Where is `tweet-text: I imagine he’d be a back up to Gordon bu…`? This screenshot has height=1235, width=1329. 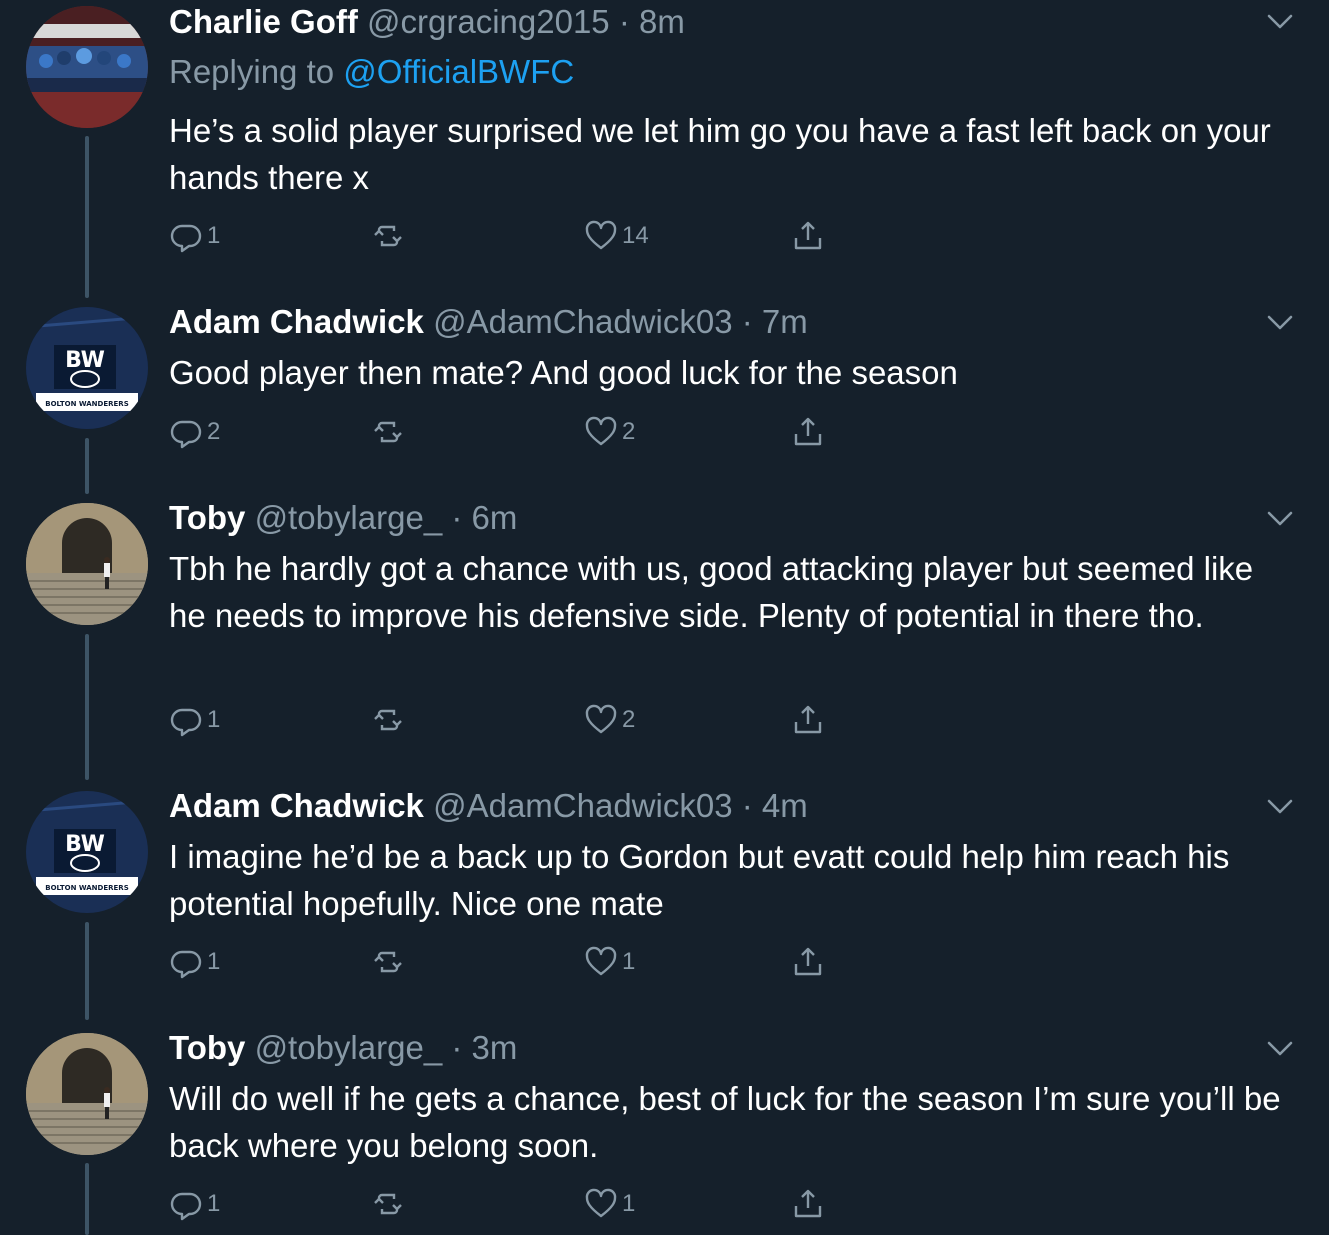 tweet-text: I imagine he’d be a back up to Gordon bu… is located at coordinates (699, 880).